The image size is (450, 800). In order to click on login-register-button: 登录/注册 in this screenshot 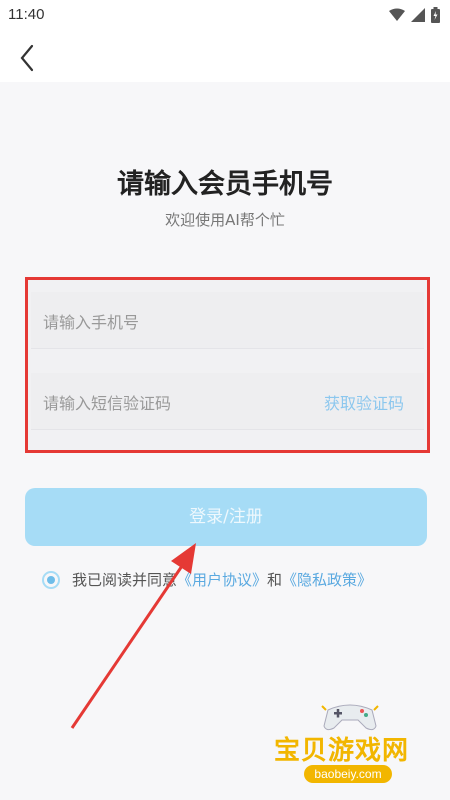, I will do `click(226, 517)`.